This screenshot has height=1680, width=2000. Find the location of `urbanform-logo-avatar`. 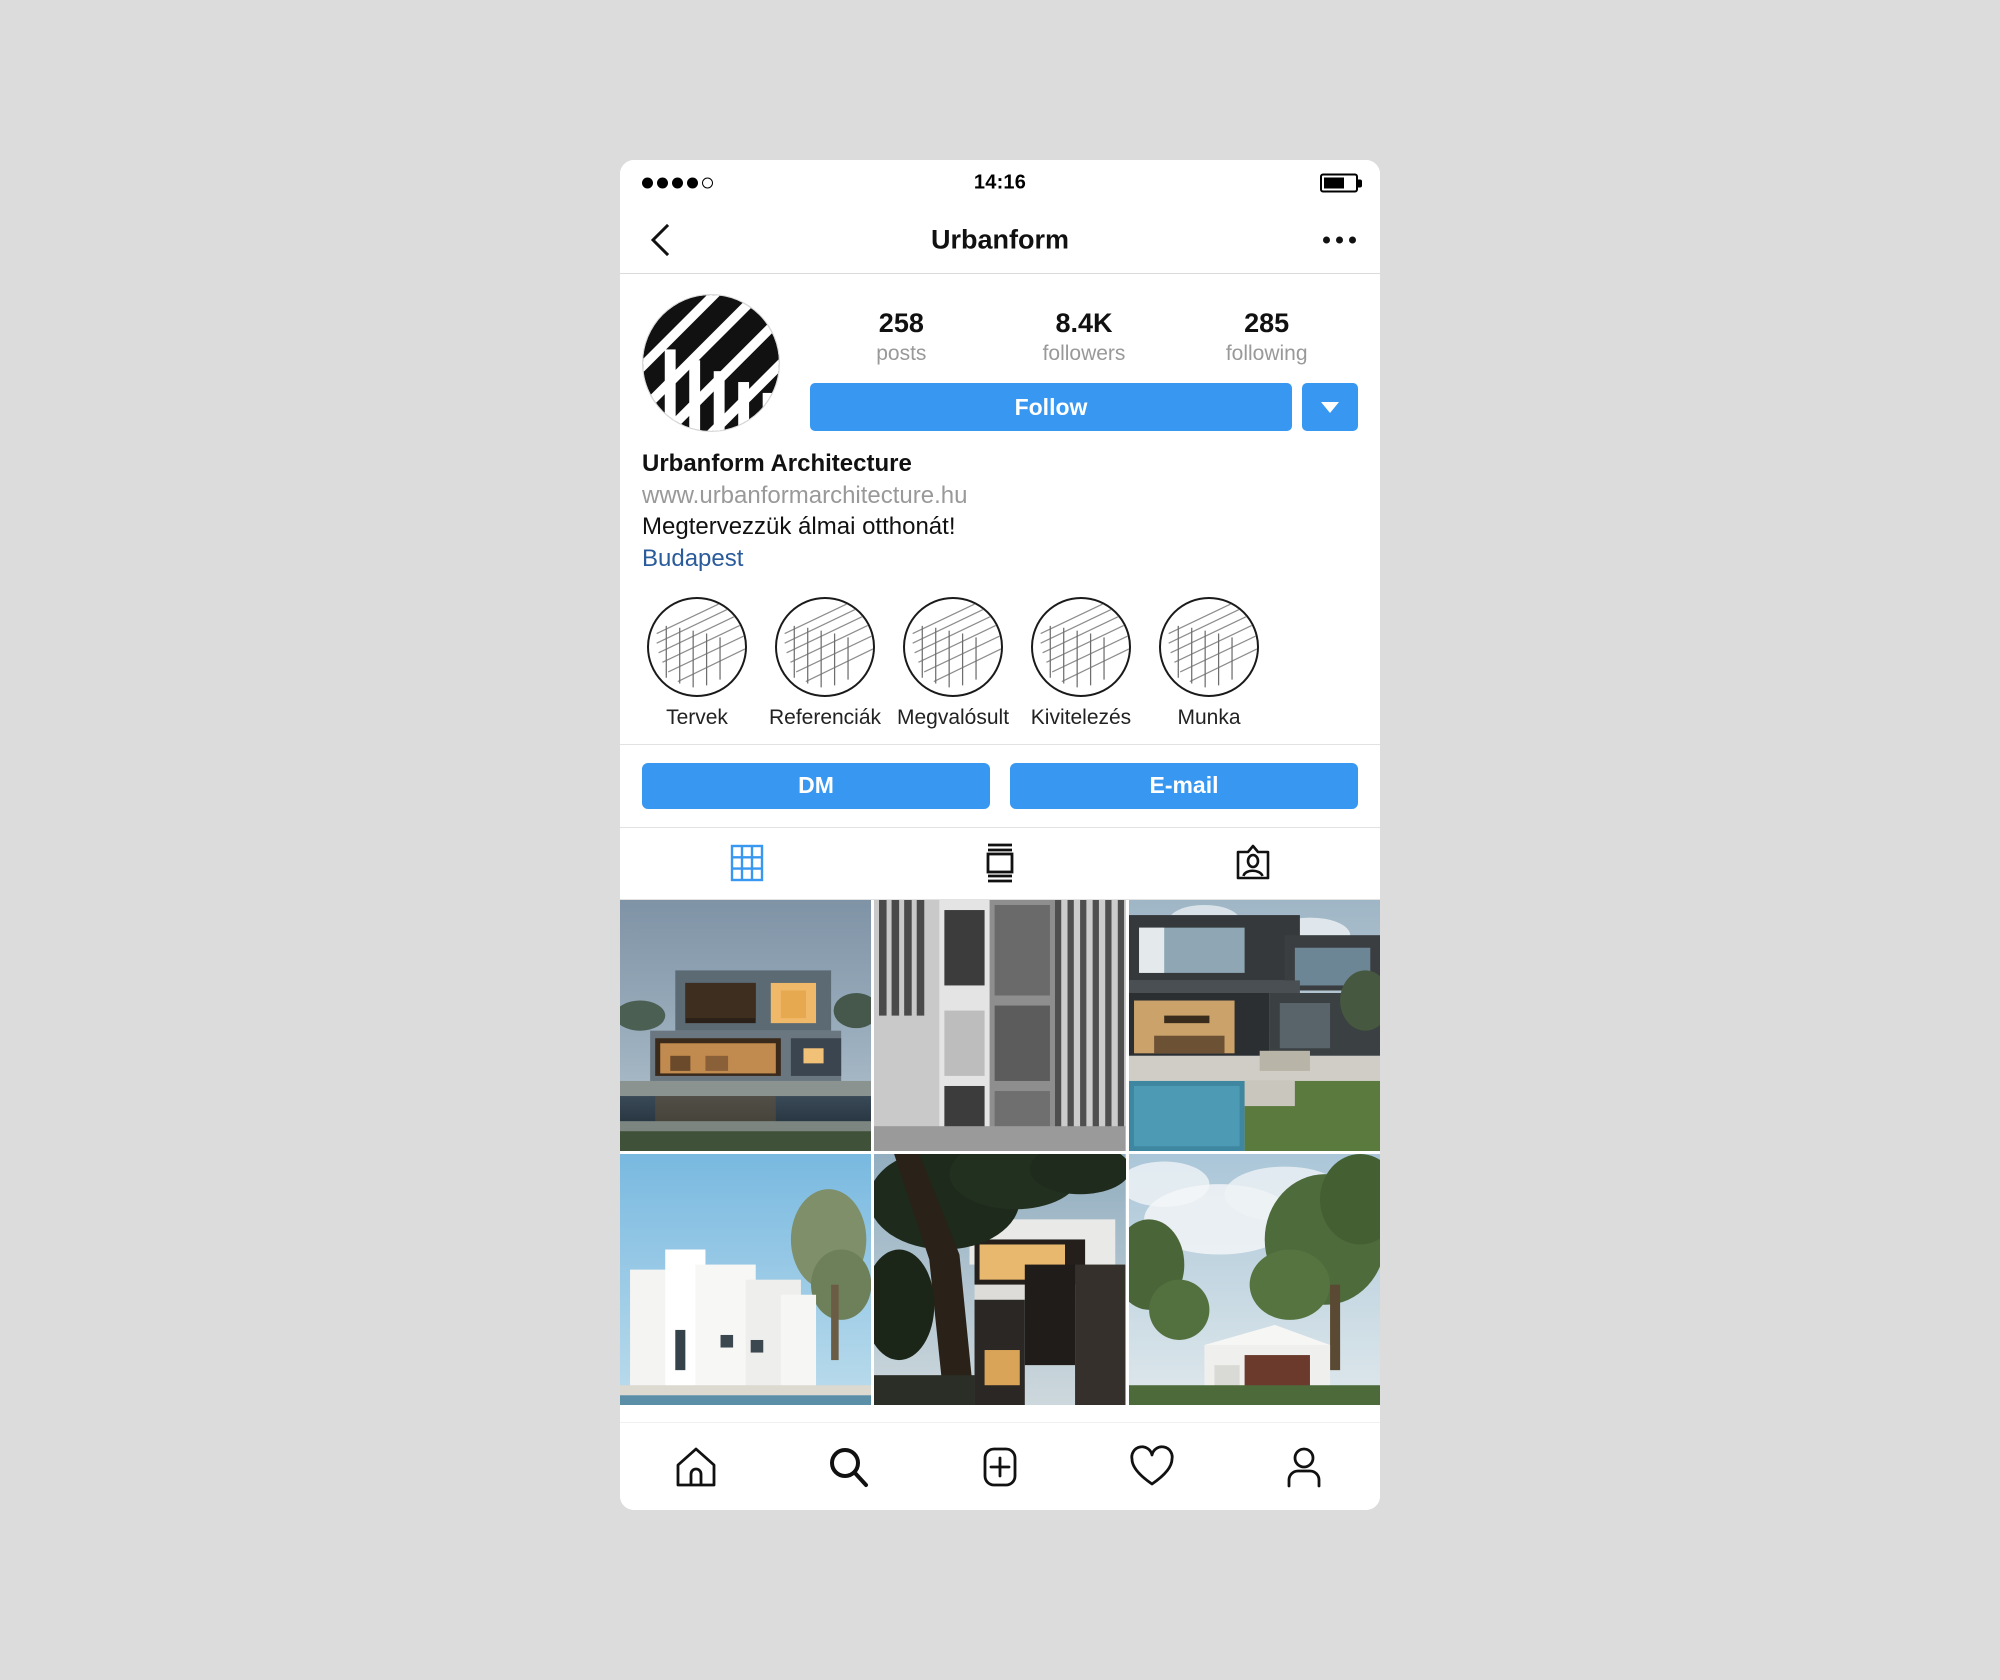

urbanform-logo-avatar is located at coordinates (711, 363).